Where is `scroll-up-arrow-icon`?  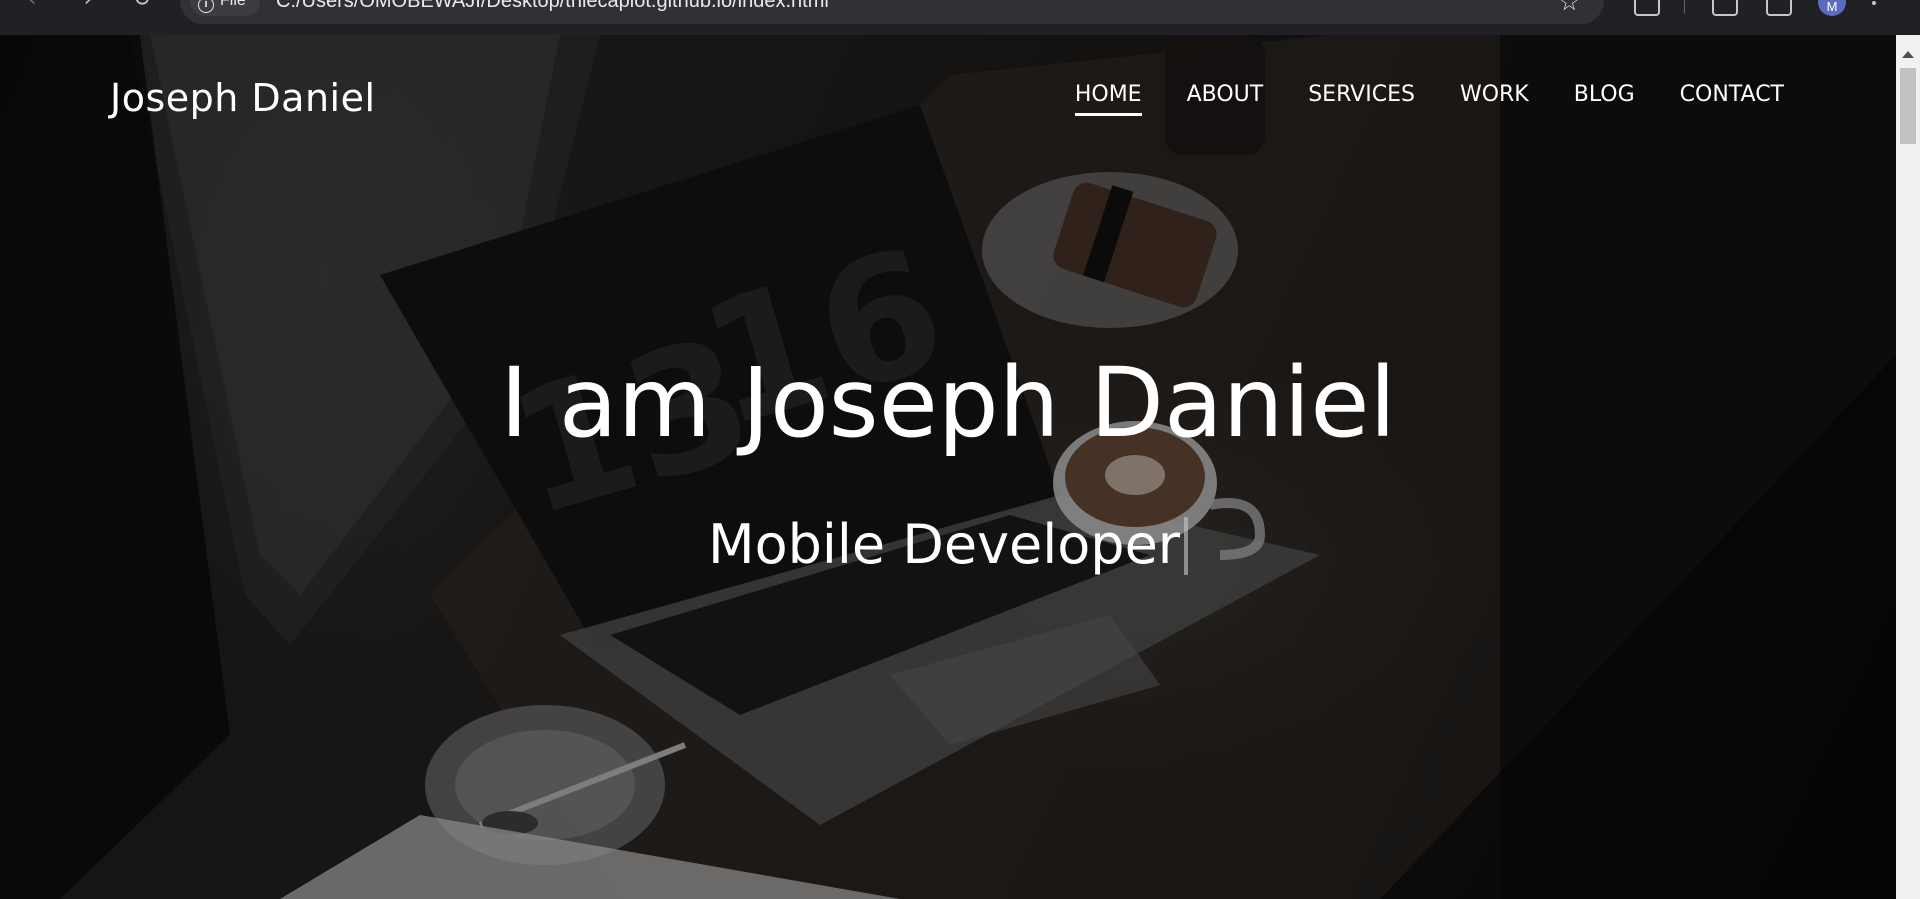 scroll-up-arrow-icon is located at coordinates (1908, 54).